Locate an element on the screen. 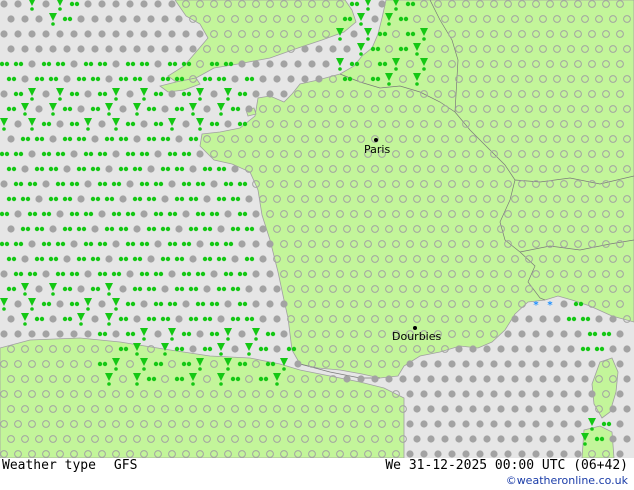 The image size is (634, 490). city-label-paris: Paris is located at coordinates (377, 149).